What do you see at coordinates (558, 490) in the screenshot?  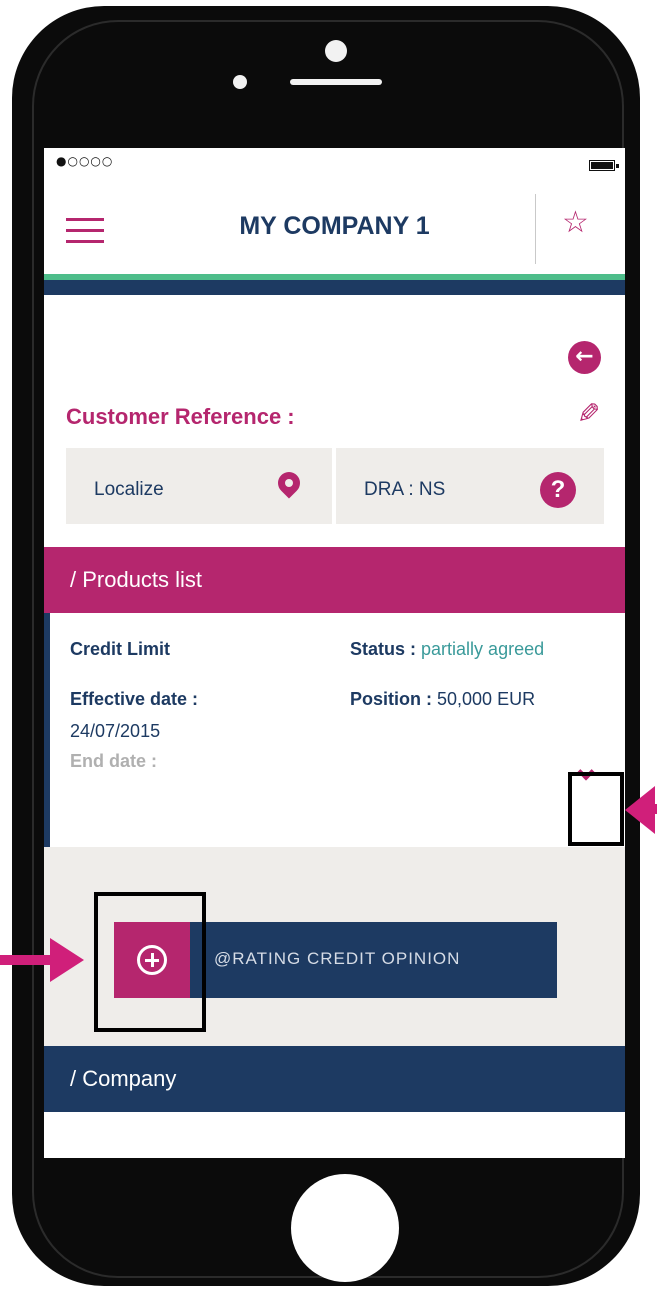 I see `help-icon: ?` at bounding box center [558, 490].